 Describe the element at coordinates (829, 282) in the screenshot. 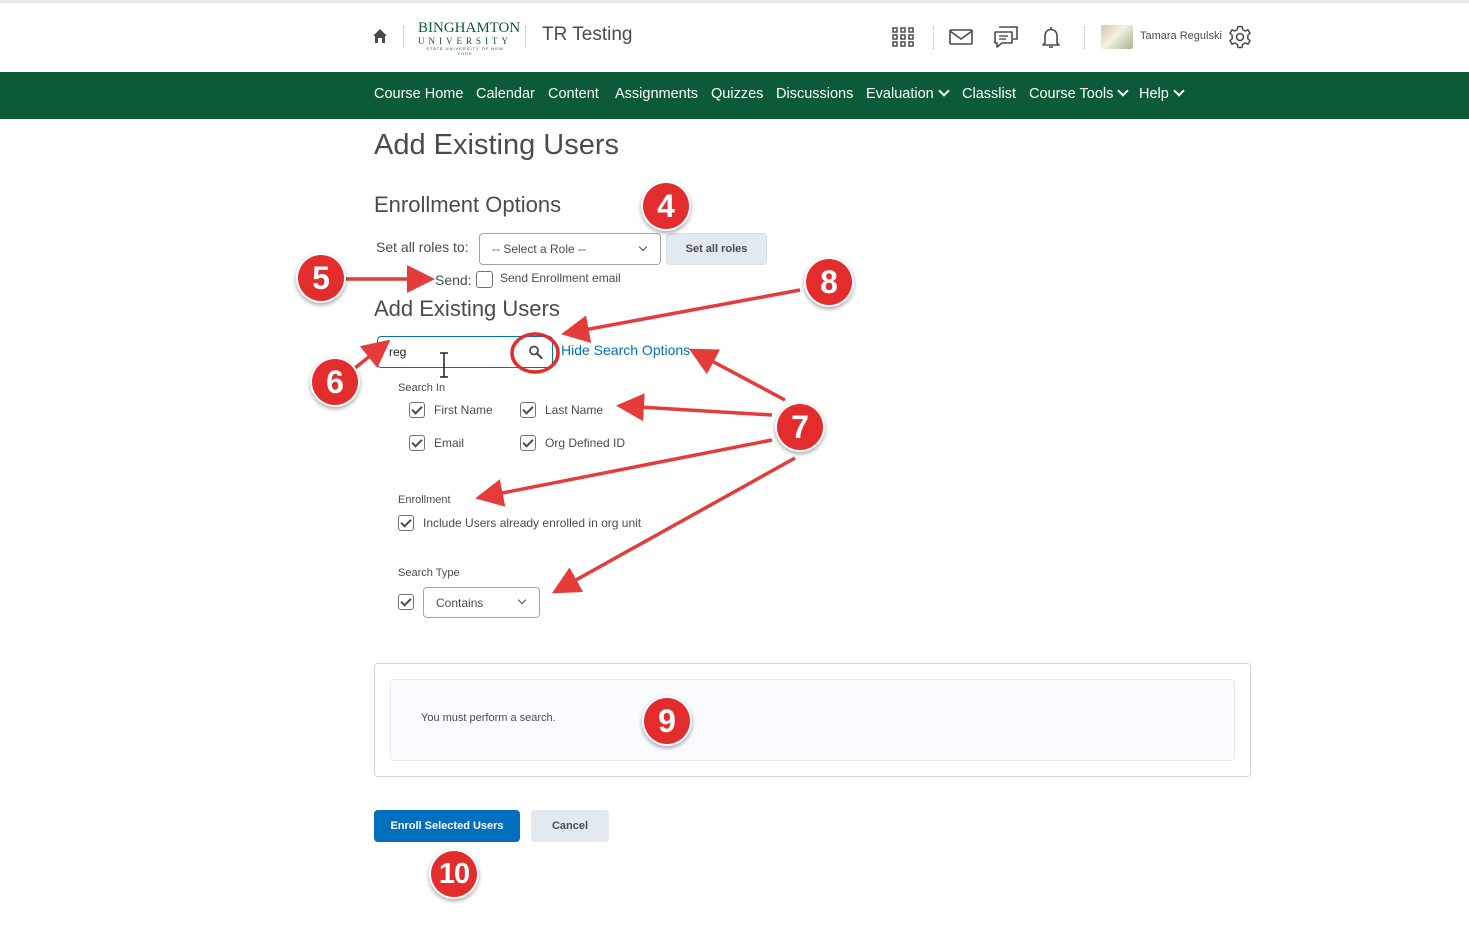

I see `annotation-badge-8: 8` at that location.